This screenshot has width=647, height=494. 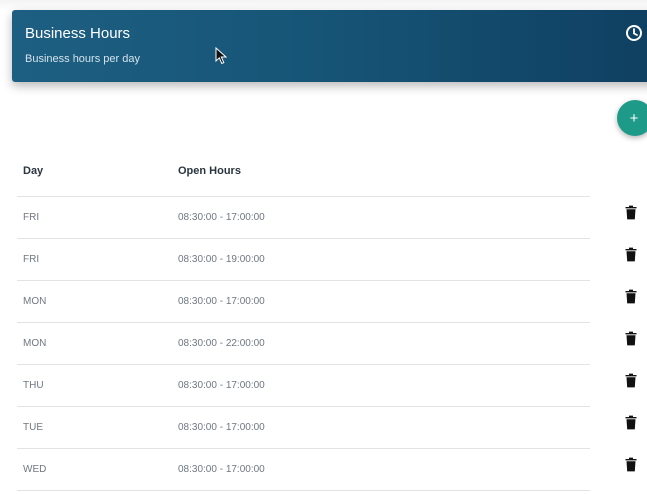 I want to click on clock-icon, so click(x=634, y=33).